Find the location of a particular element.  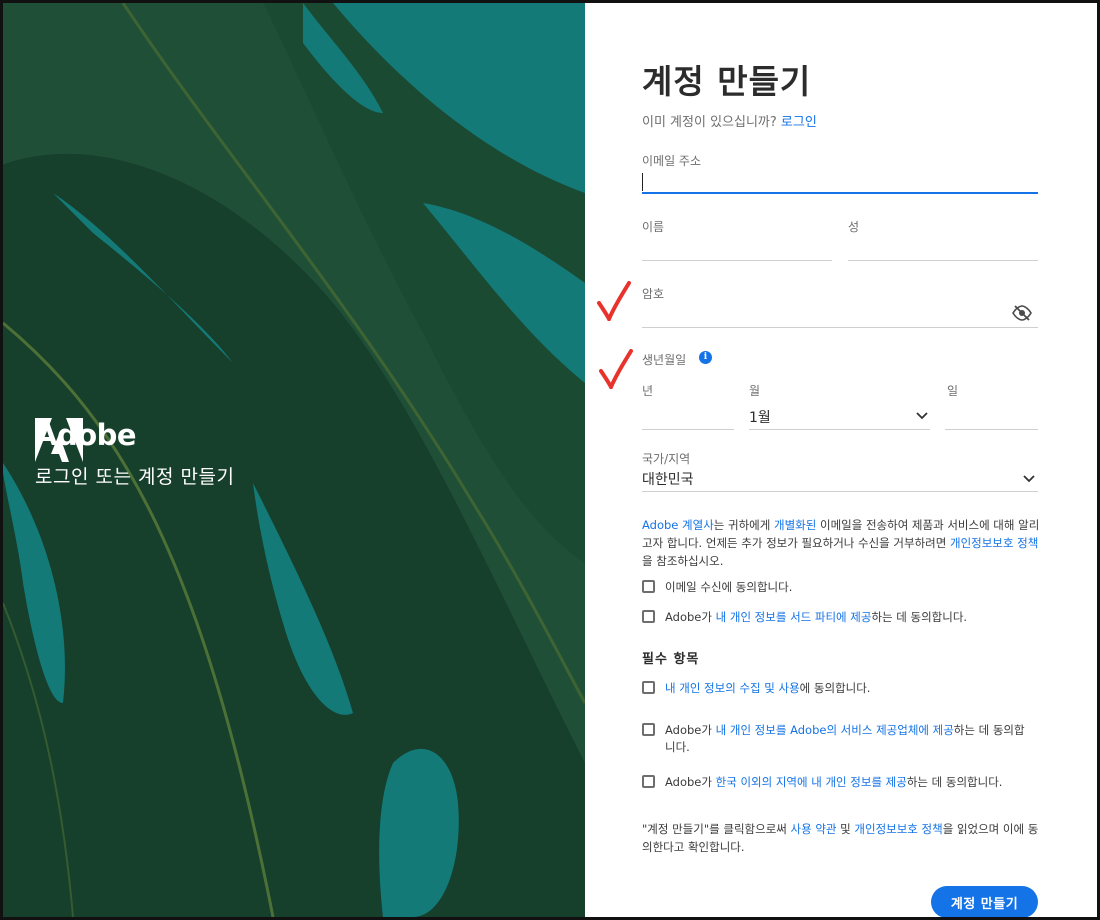

service-provider-link: 내 개인 정보를 Adobe의 서비스 제공업체에 제공 is located at coordinates (835, 730).